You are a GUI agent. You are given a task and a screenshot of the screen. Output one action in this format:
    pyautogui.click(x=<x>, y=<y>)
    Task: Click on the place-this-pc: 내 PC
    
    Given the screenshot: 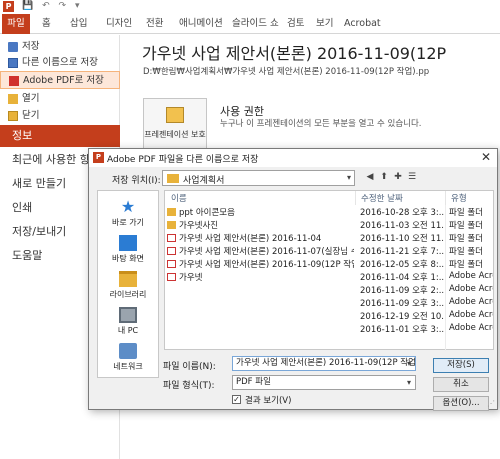 What is the action you would take?
    pyautogui.click(x=128, y=321)
    